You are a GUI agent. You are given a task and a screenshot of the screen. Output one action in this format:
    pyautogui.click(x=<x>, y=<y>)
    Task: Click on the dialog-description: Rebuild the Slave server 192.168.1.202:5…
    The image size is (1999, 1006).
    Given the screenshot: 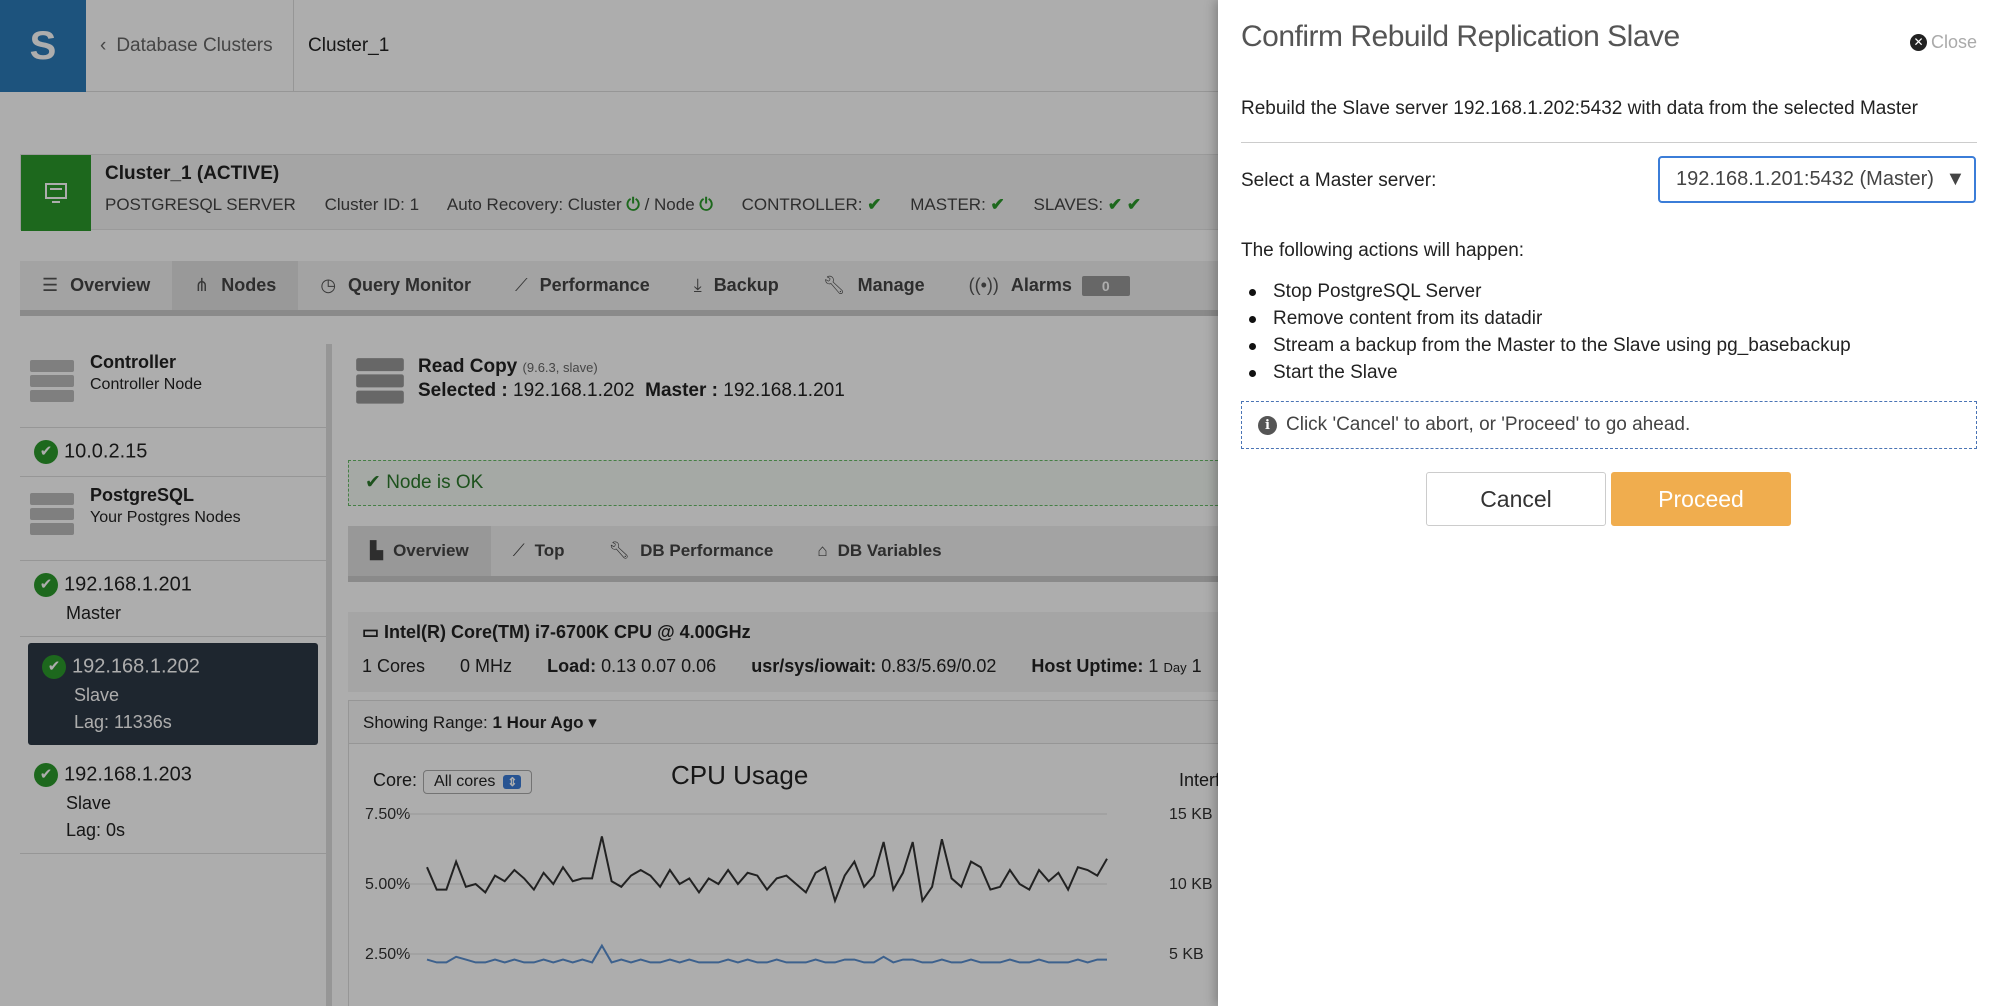 What is the action you would take?
    pyautogui.click(x=1609, y=120)
    